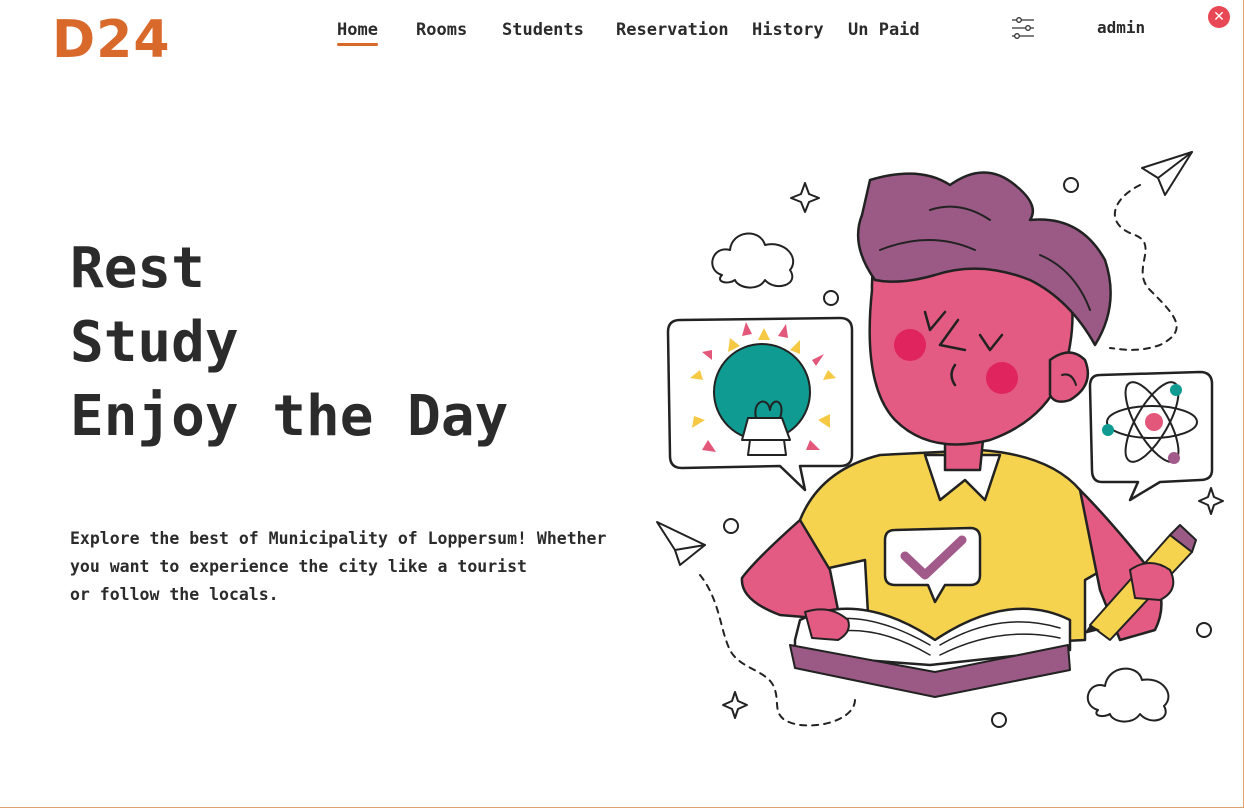 The image size is (1244, 808). I want to click on user-name: admin, so click(1121, 27).